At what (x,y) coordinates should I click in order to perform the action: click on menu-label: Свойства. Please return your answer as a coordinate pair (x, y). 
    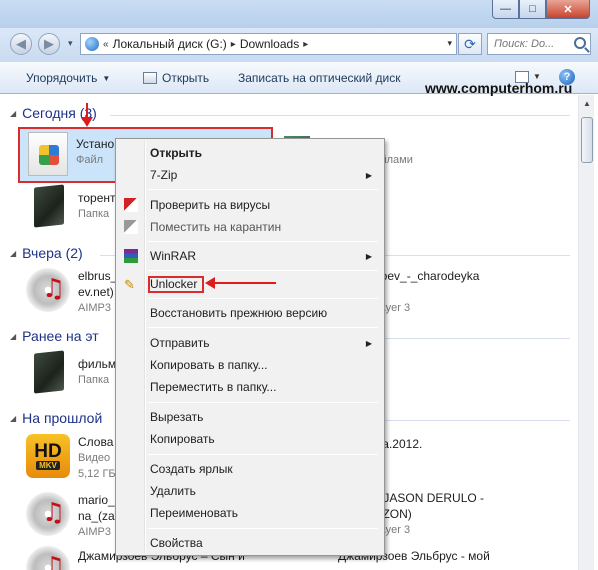
    Looking at the image, I should click on (176, 543).